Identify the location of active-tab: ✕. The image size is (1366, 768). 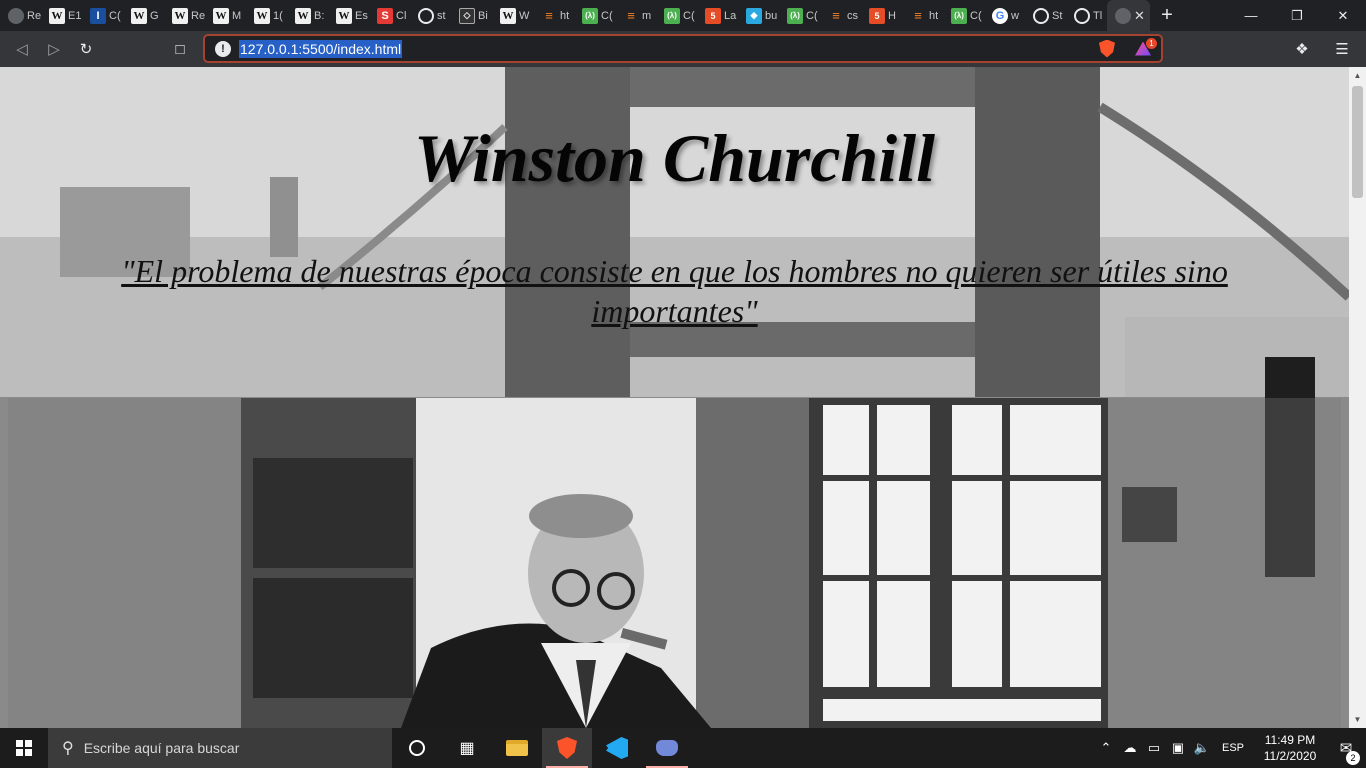
(1128, 15).